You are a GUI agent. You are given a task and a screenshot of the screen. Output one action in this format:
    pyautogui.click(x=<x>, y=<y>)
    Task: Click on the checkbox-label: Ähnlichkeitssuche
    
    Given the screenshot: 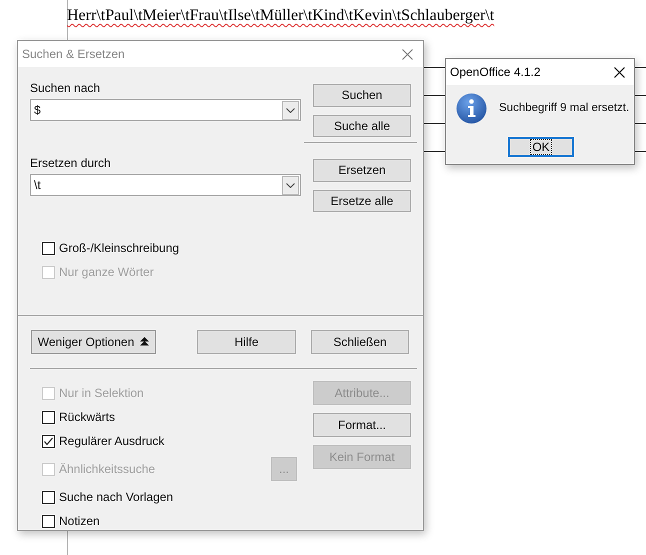 What is the action you would take?
    pyautogui.click(x=107, y=469)
    